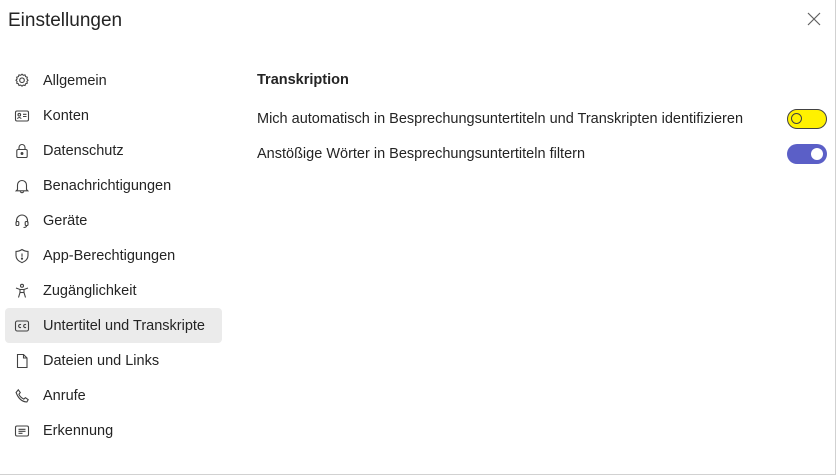 The image size is (837, 476). What do you see at coordinates (22, 431) in the screenshot?
I see `text-box-icon` at bounding box center [22, 431].